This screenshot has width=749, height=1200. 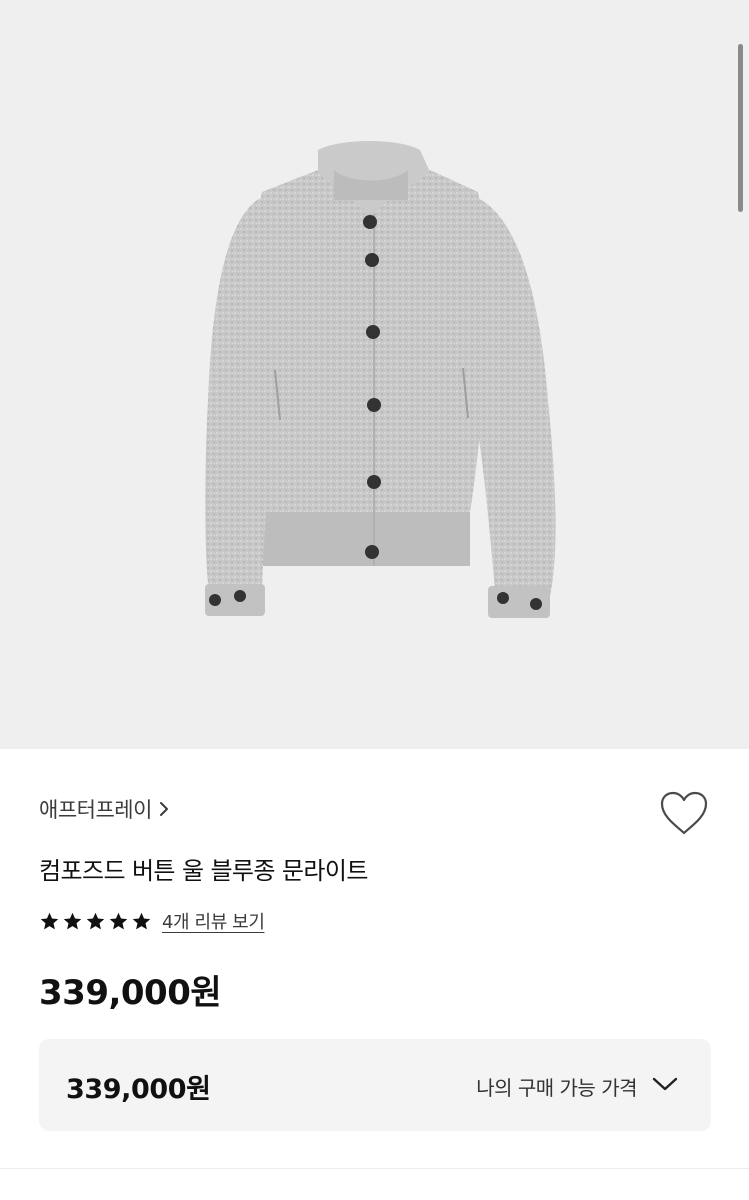 What do you see at coordinates (374, 1168) in the screenshot?
I see `divider` at bounding box center [374, 1168].